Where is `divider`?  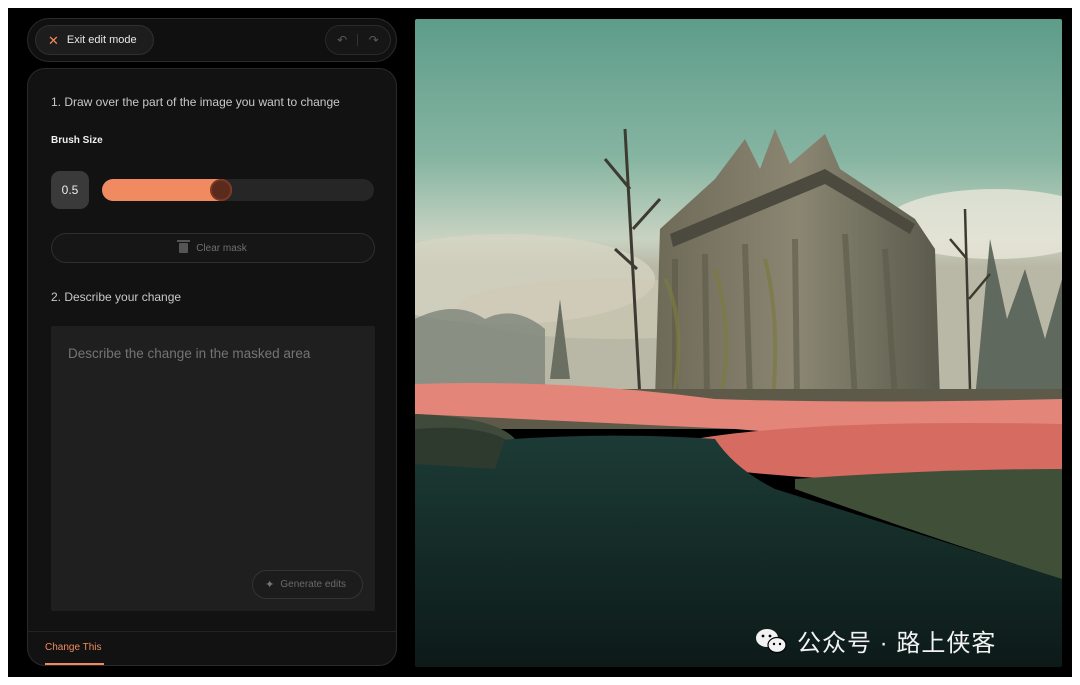 divider is located at coordinates (358, 40).